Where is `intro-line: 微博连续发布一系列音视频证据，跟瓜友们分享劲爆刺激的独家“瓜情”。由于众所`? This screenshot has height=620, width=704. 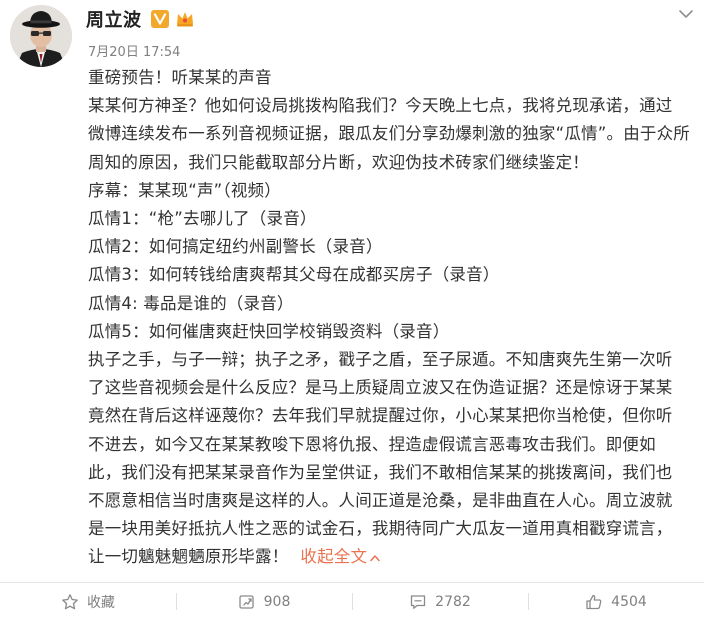 intro-line: 微博连续发布一系列音视频证据，跟瓜友们分享劲爆刺激的独家“瓜情”。由于众所 is located at coordinates (389, 134).